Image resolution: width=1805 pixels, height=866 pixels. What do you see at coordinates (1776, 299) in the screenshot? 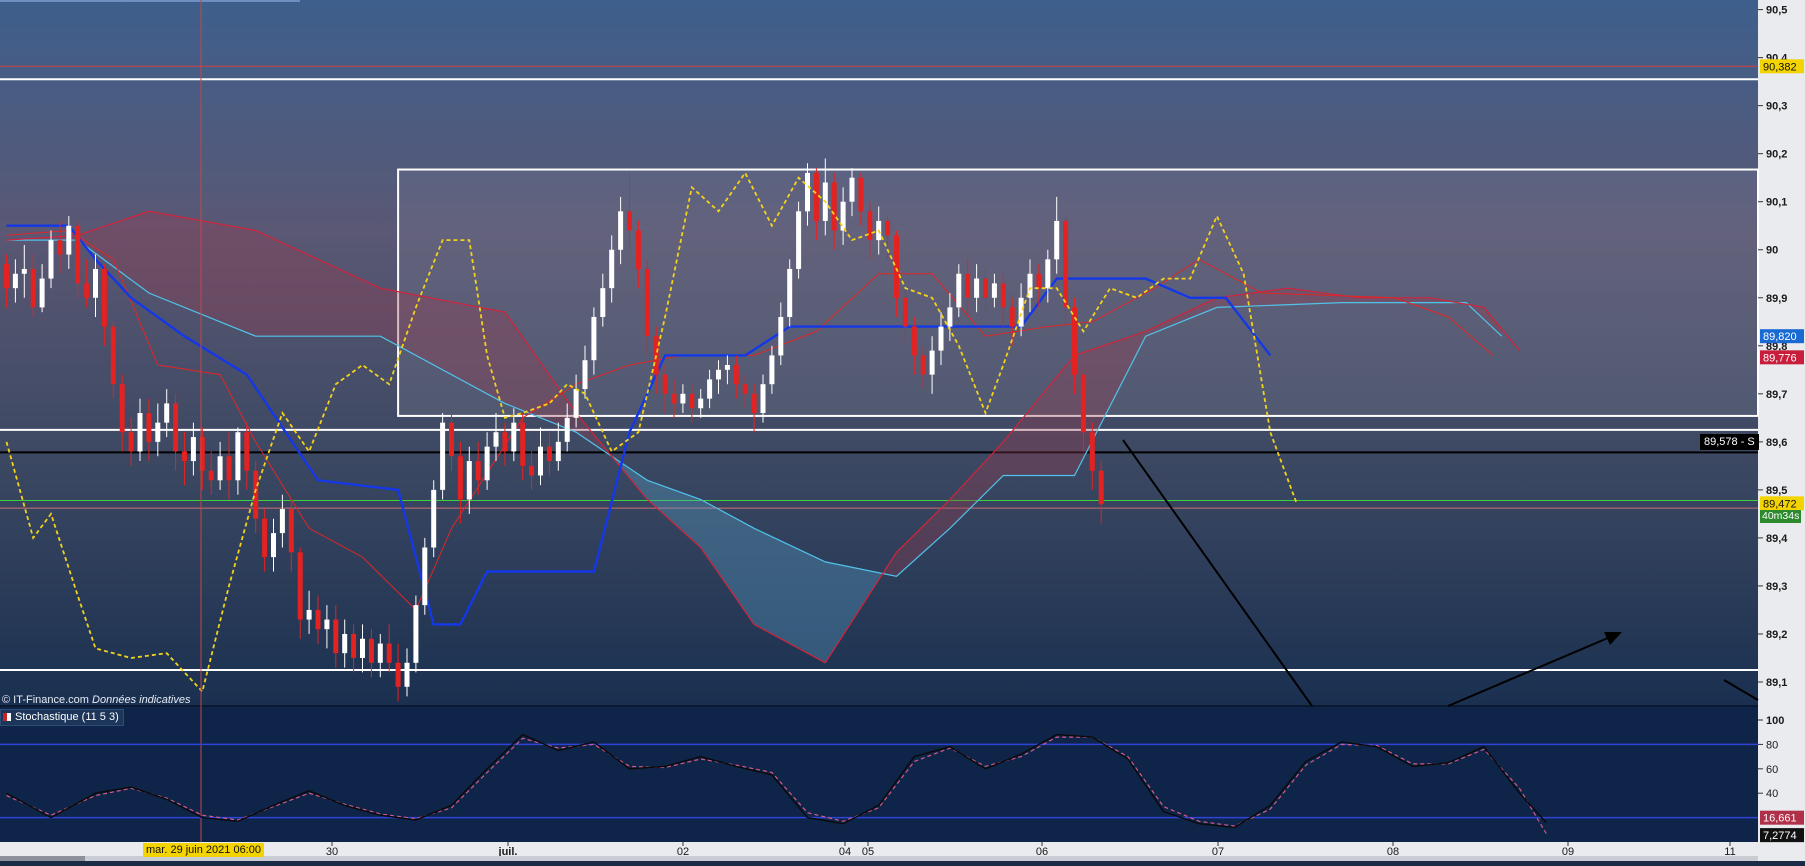
I see `price-tick-label: 89,9` at bounding box center [1776, 299].